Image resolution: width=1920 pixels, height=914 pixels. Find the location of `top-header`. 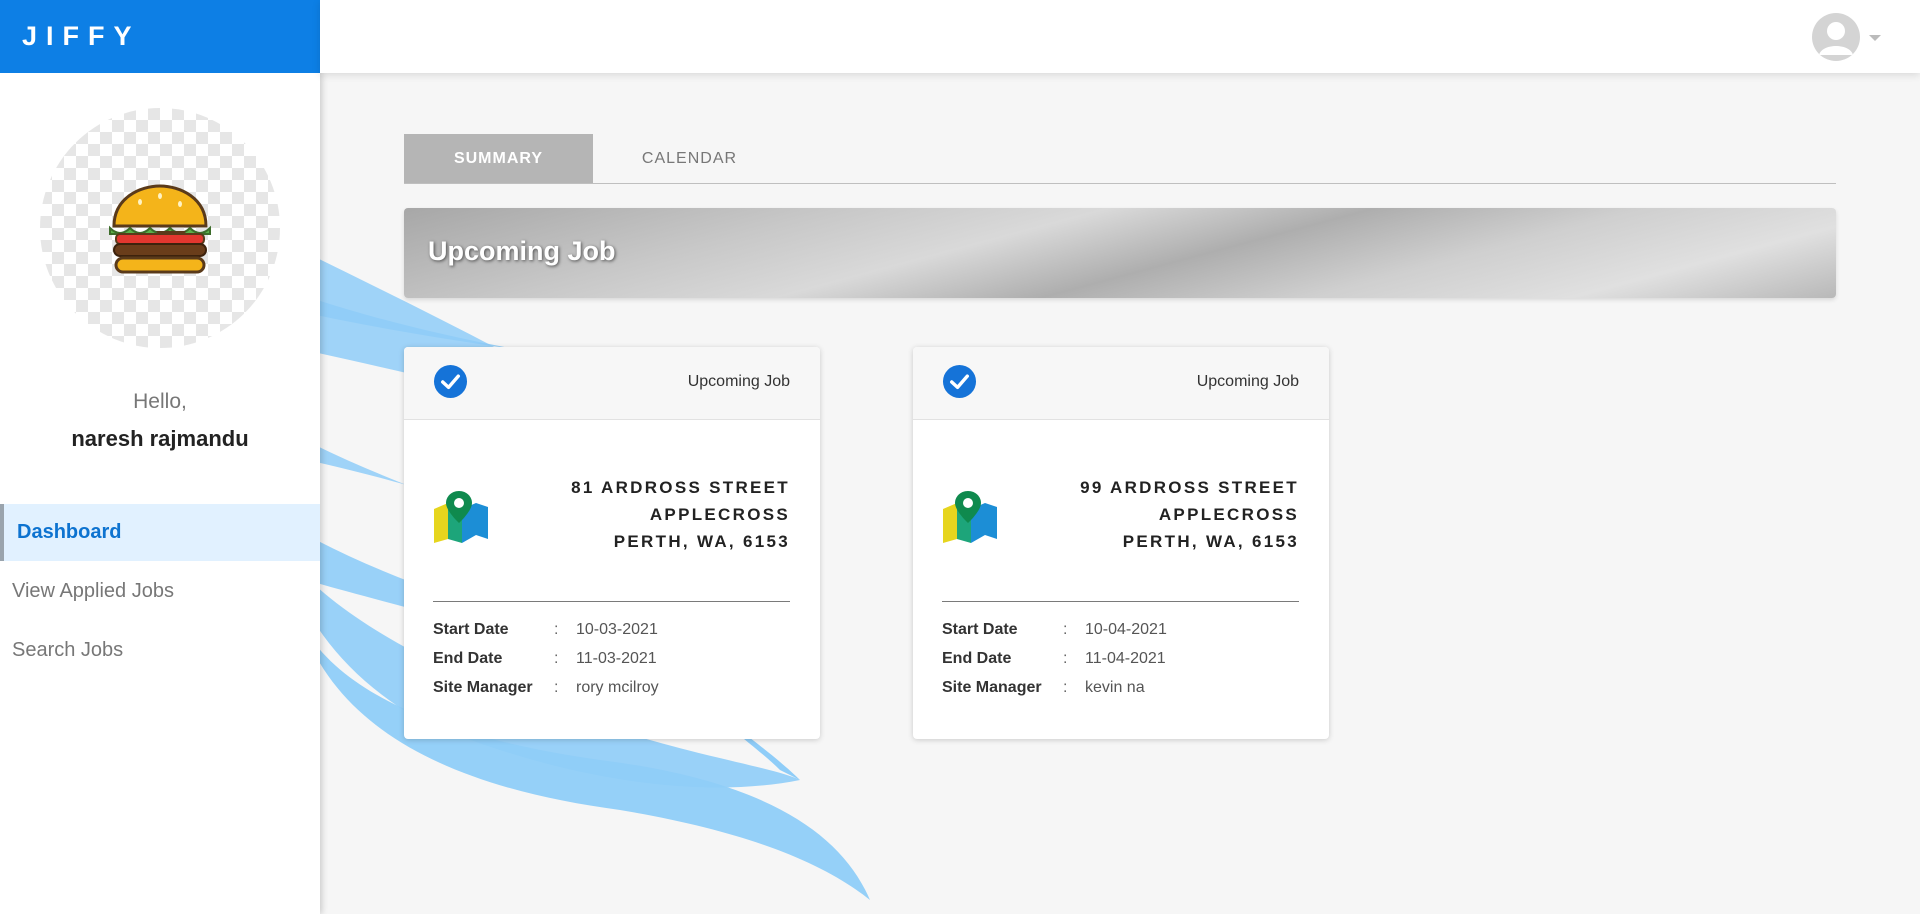

top-header is located at coordinates (1120, 36).